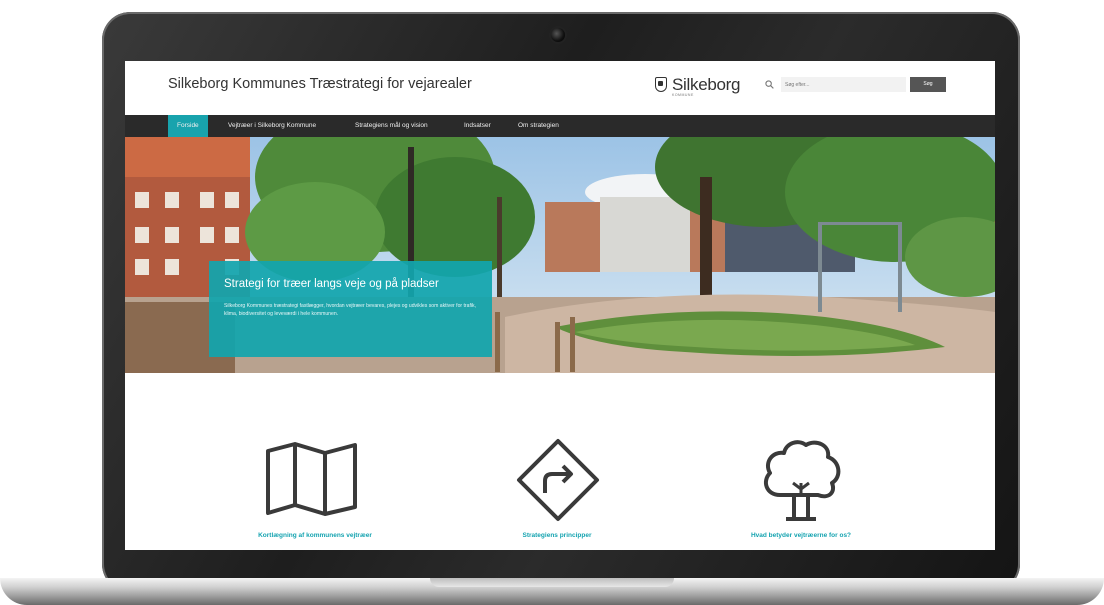 This screenshot has height=605, width=1104. I want to click on laptop-base-notch, so click(552, 582).